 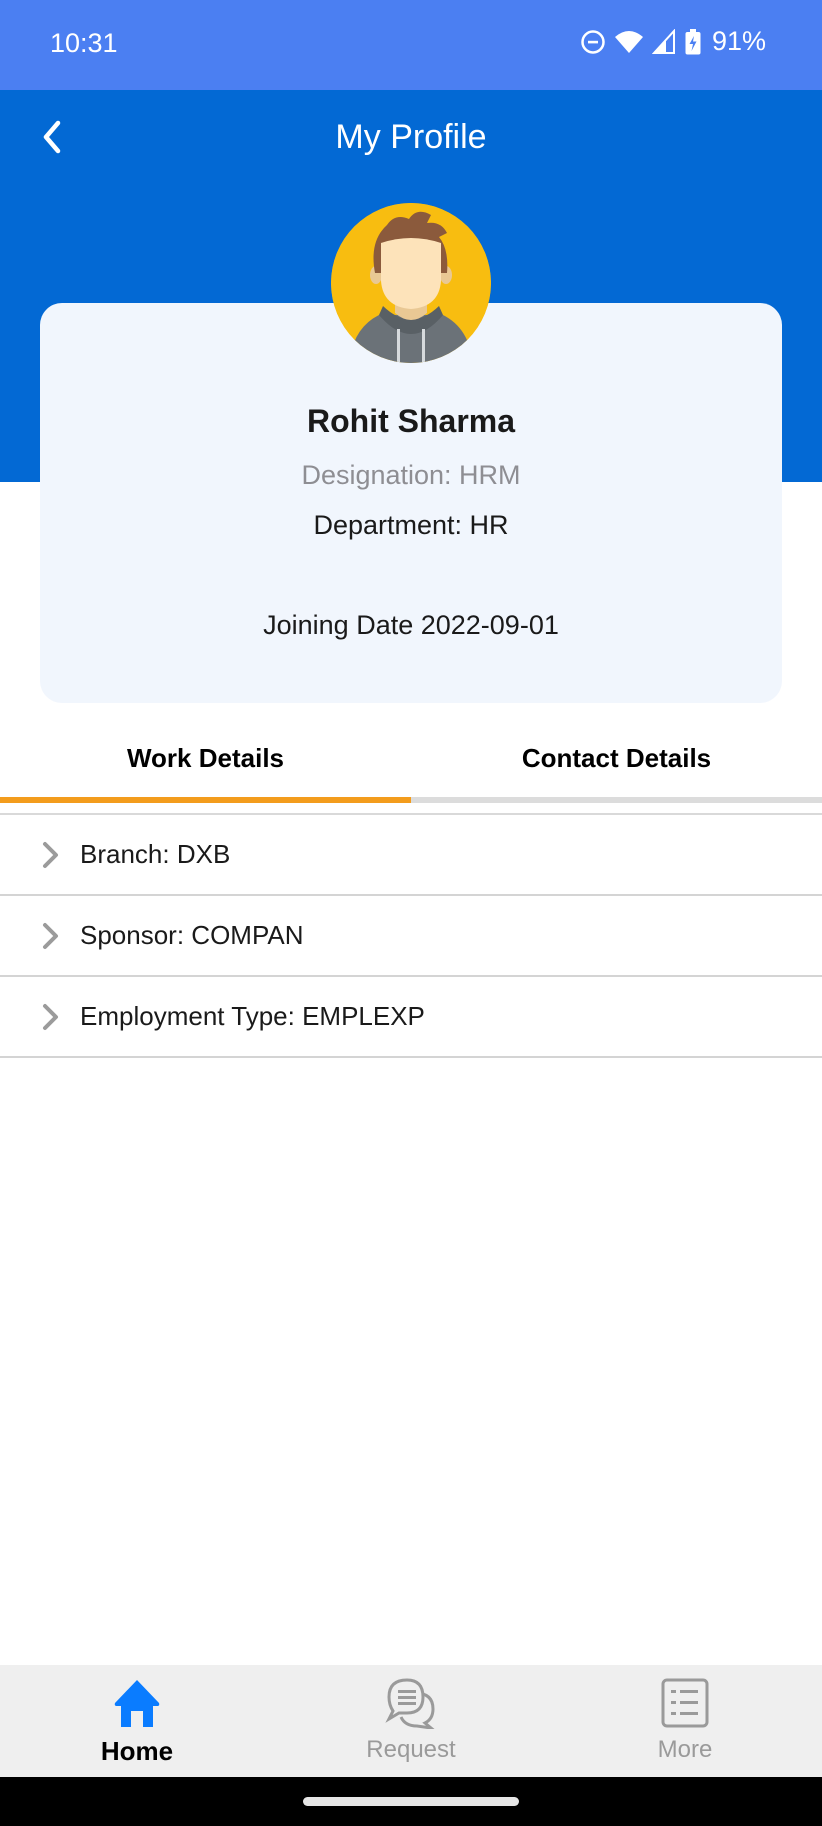 What do you see at coordinates (252, 1016) in the screenshot?
I see `list-item-label: Employment Type: EMPLEXP` at bounding box center [252, 1016].